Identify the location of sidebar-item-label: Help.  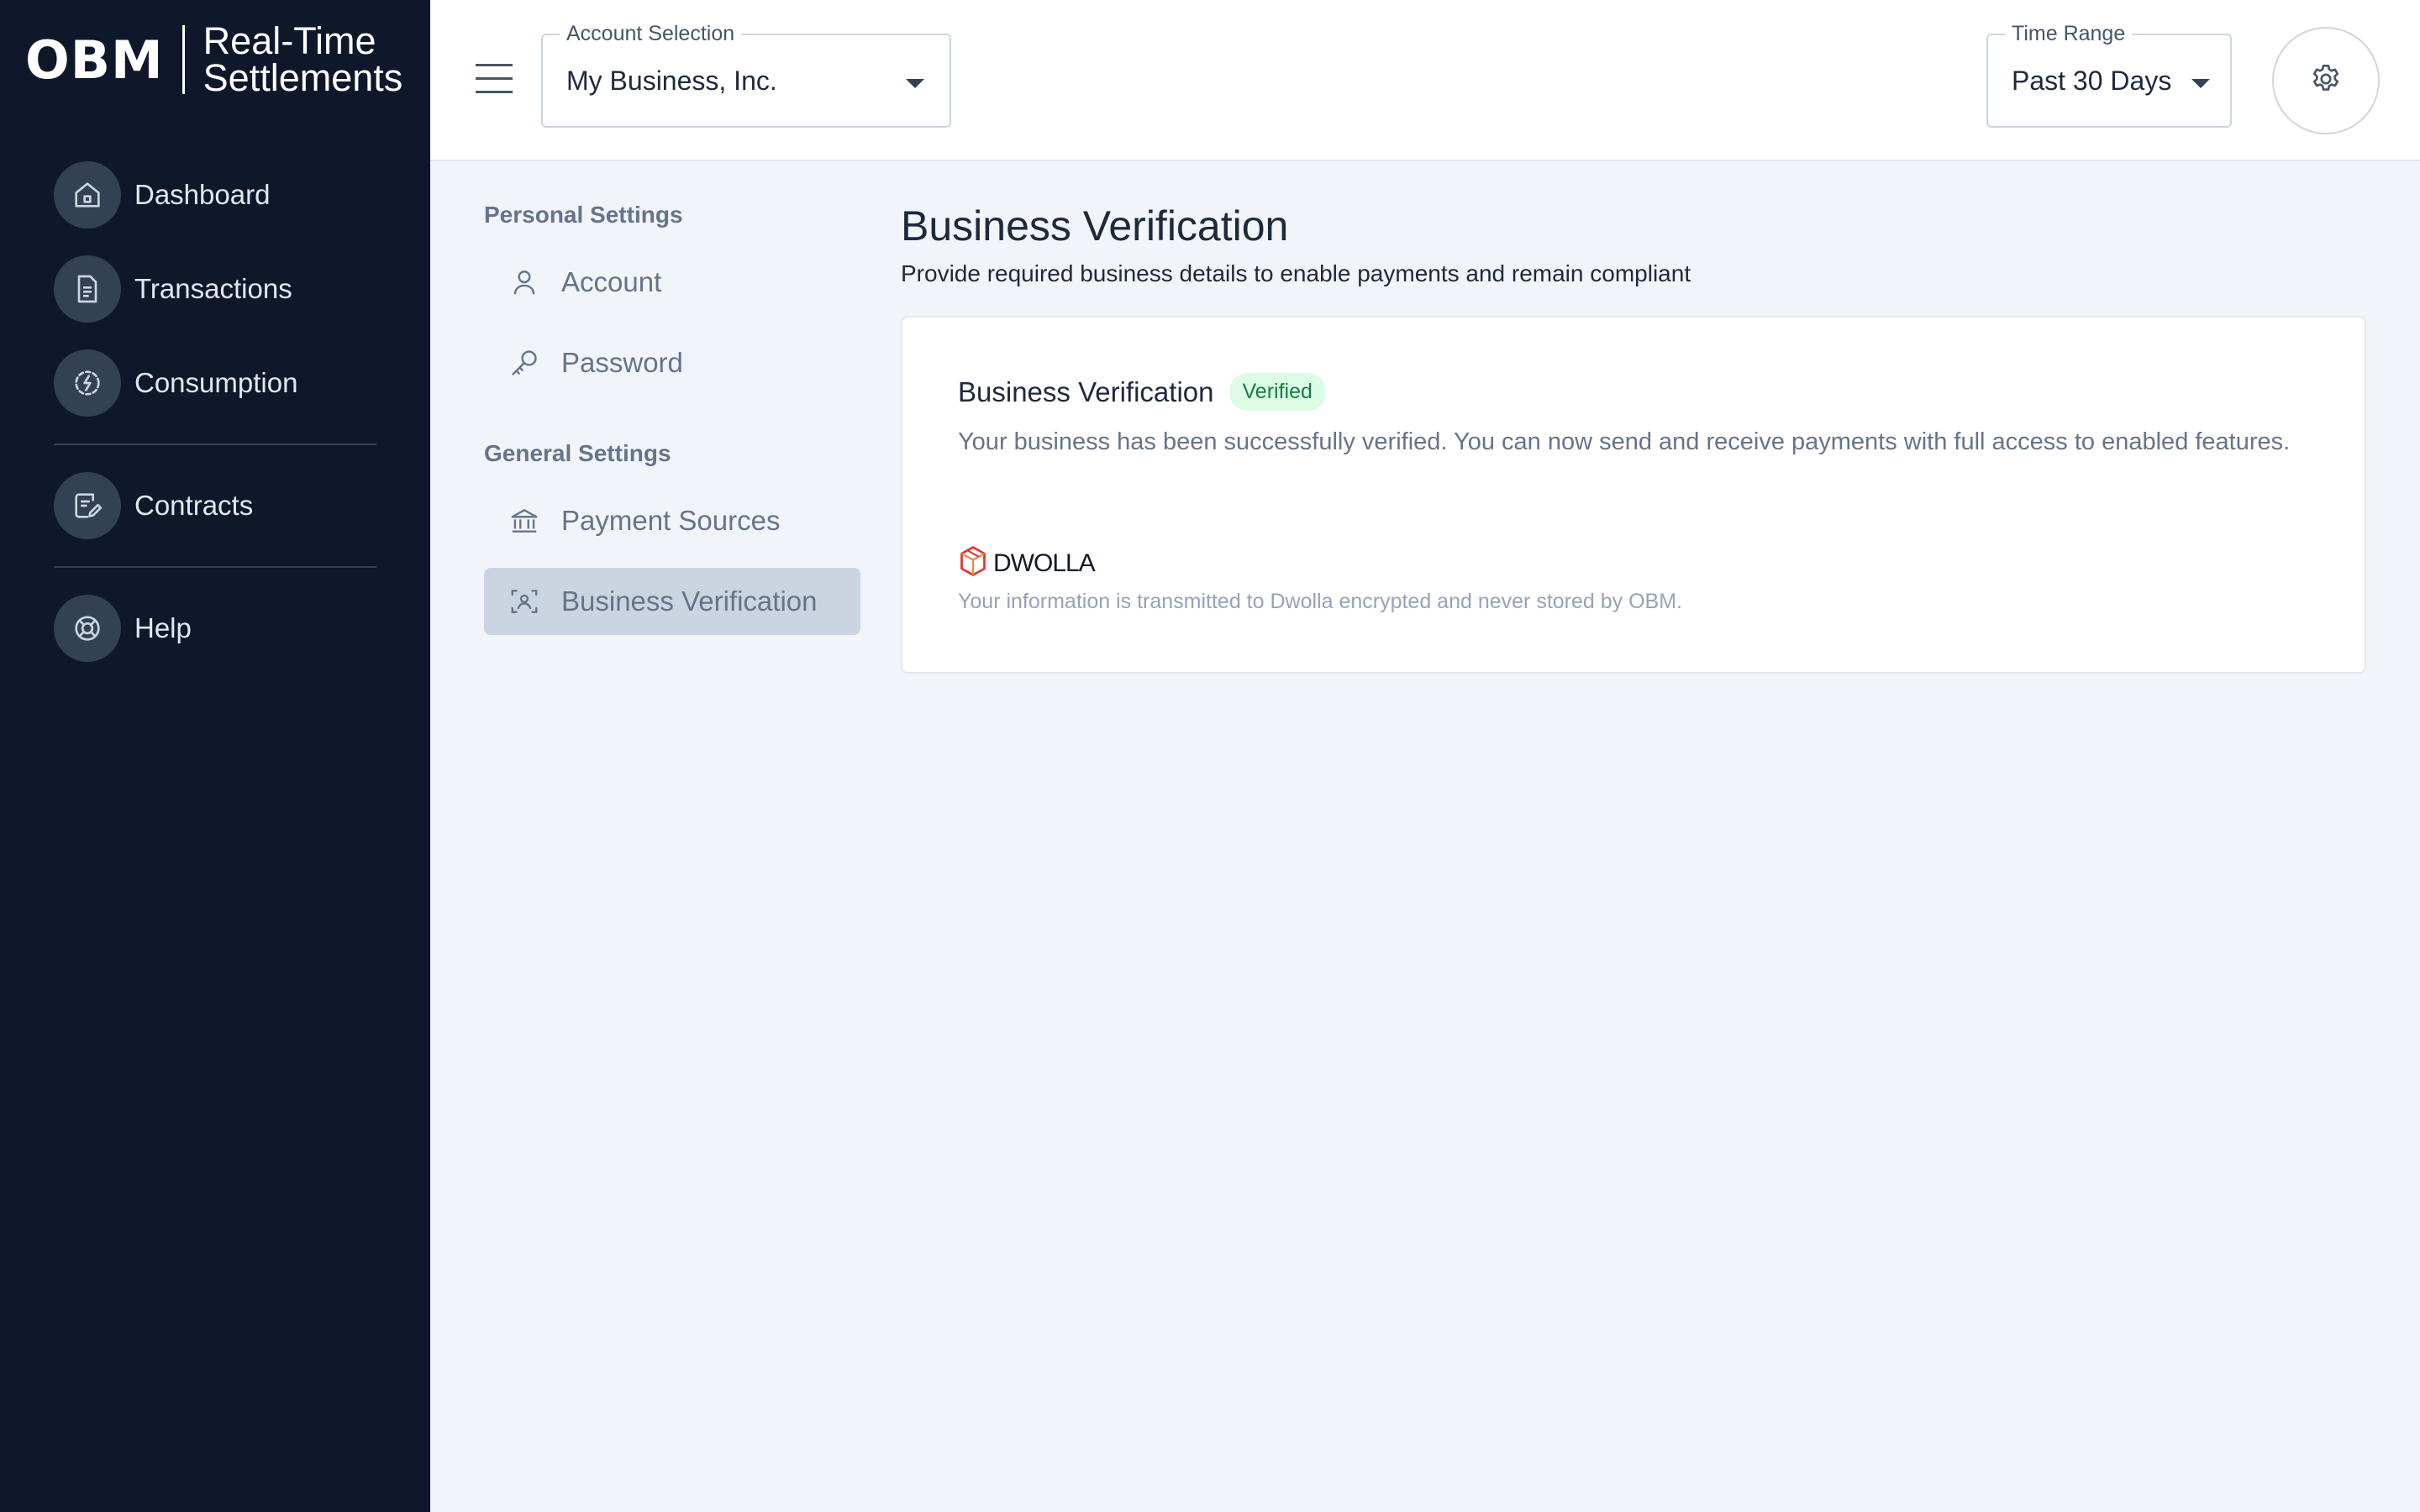
(163, 627).